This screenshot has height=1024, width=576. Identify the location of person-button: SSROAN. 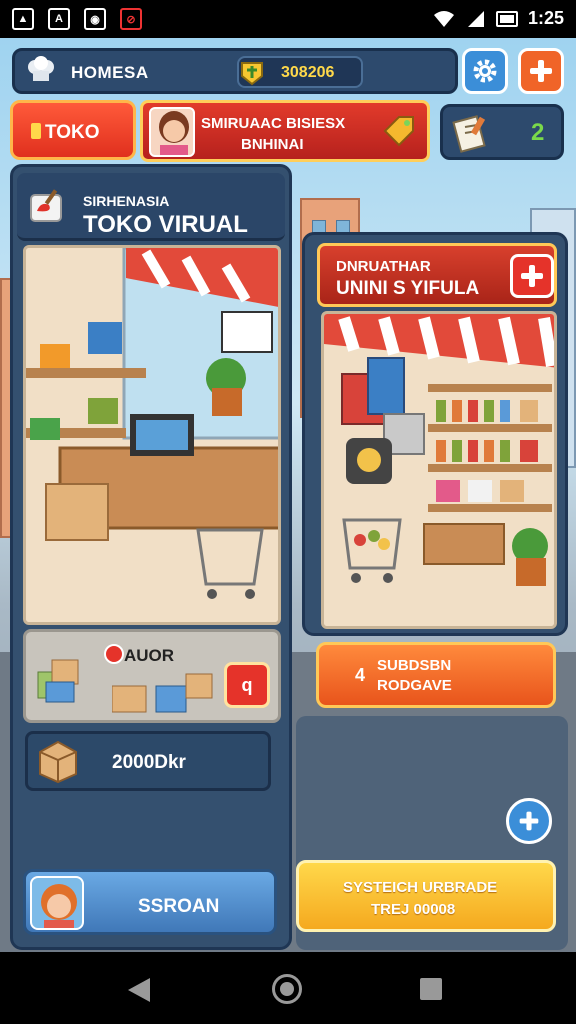
(150, 902).